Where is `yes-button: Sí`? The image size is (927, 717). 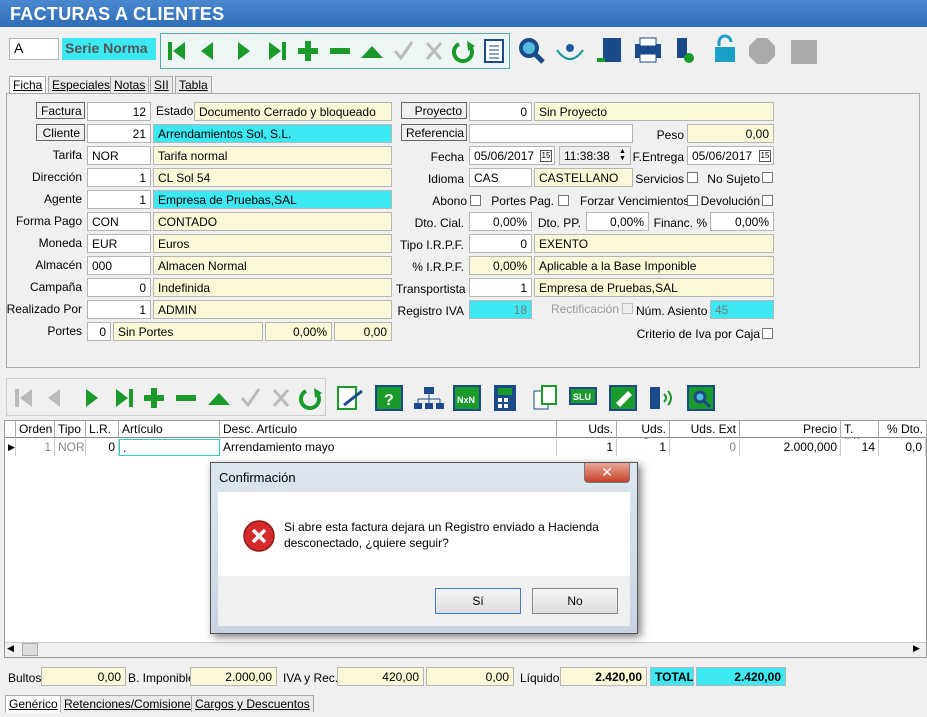
yes-button: Sí is located at coordinates (478, 601).